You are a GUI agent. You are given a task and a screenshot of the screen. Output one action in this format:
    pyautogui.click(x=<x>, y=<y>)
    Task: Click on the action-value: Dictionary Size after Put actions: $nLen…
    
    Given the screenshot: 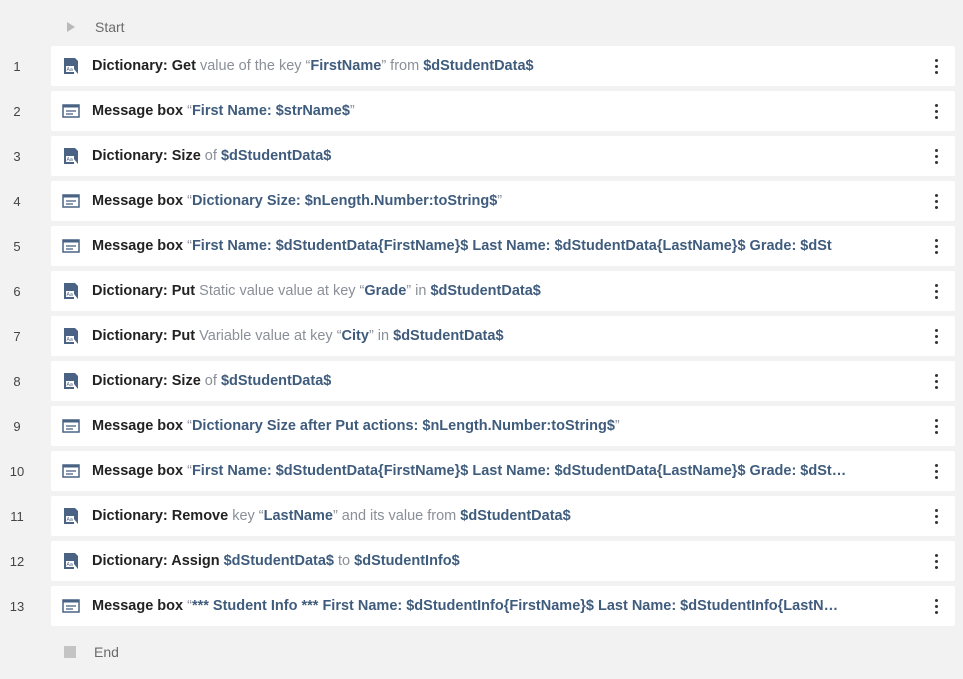 What is the action you would take?
    pyautogui.click(x=403, y=426)
    